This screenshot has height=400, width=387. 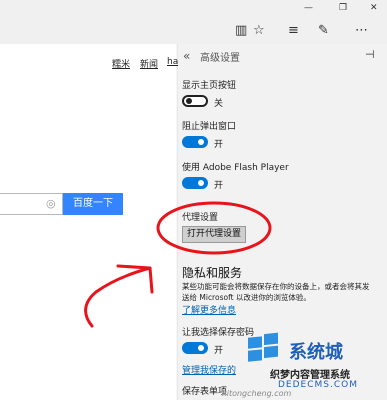 What do you see at coordinates (219, 186) in the screenshot?
I see `flash-state: 开` at bounding box center [219, 186].